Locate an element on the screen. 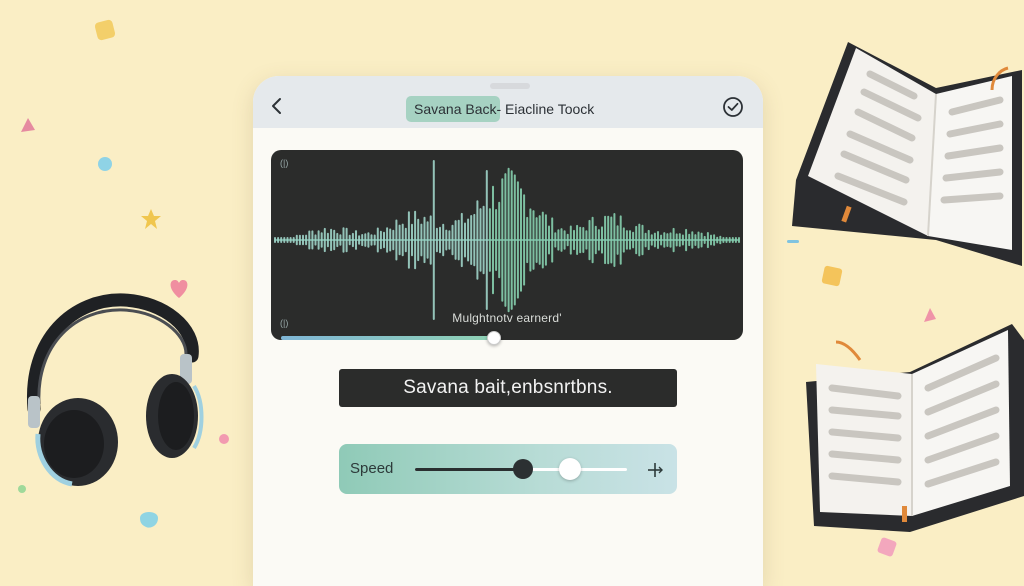 The image size is (1024, 586). playback-progress-bar is located at coordinates (511, 338).